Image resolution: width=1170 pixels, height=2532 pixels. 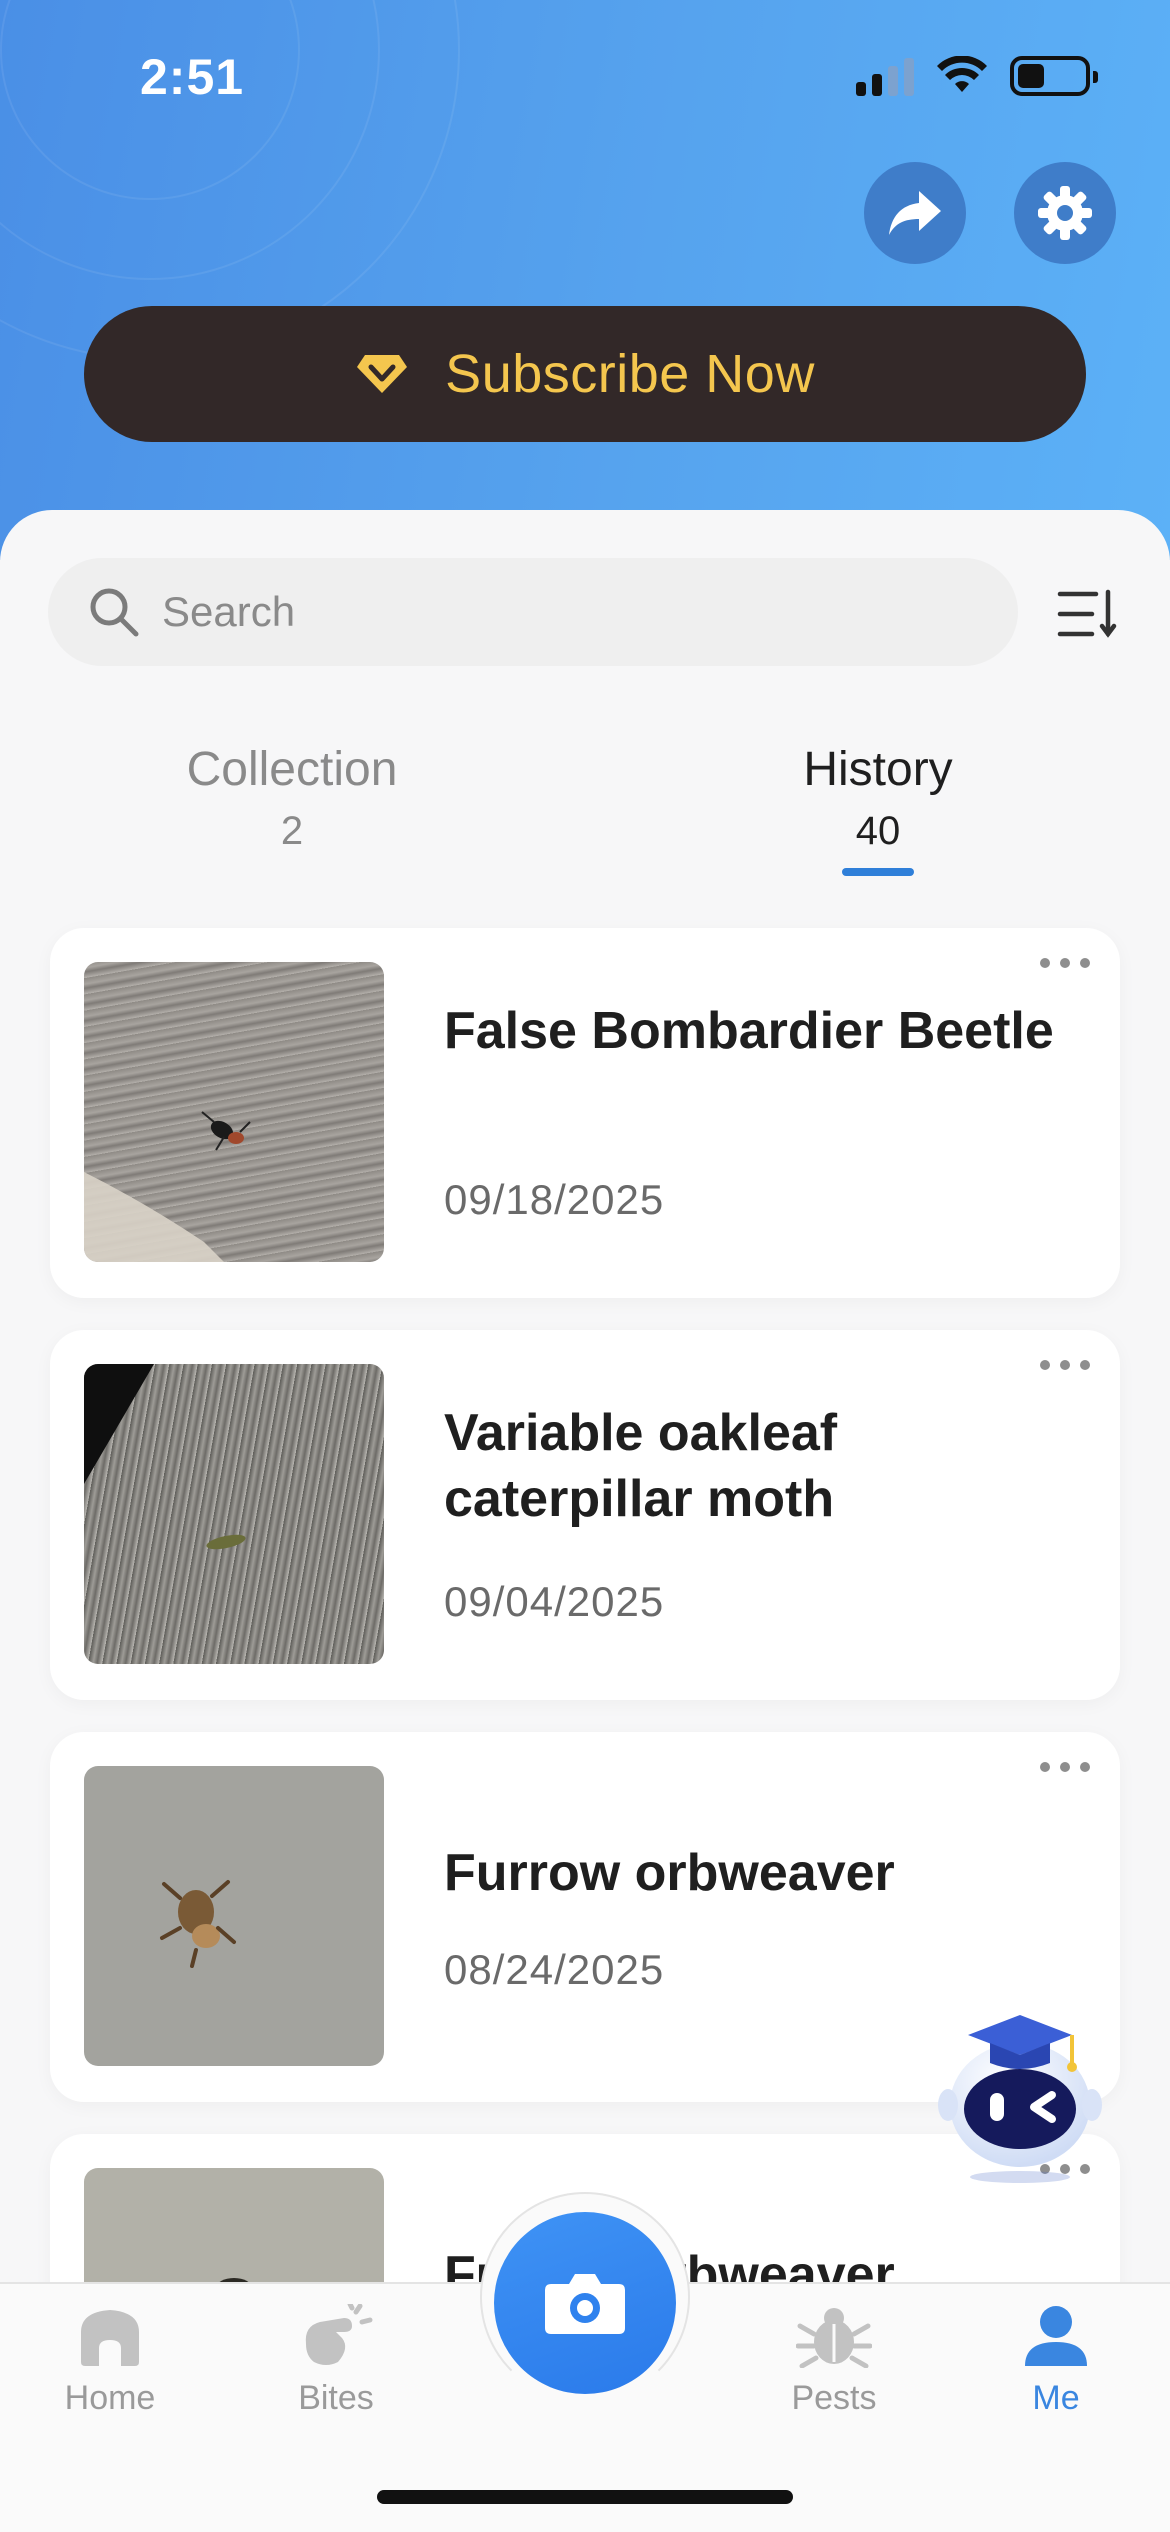 I want to click on nav-label: Home, so click(x=110, y=2398).